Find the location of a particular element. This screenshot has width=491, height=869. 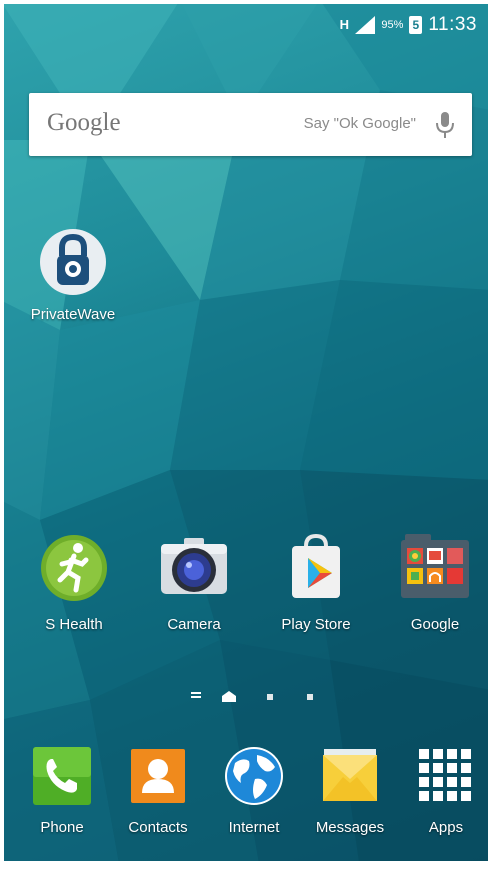

page-indicator is located at coordinates (258, 696).